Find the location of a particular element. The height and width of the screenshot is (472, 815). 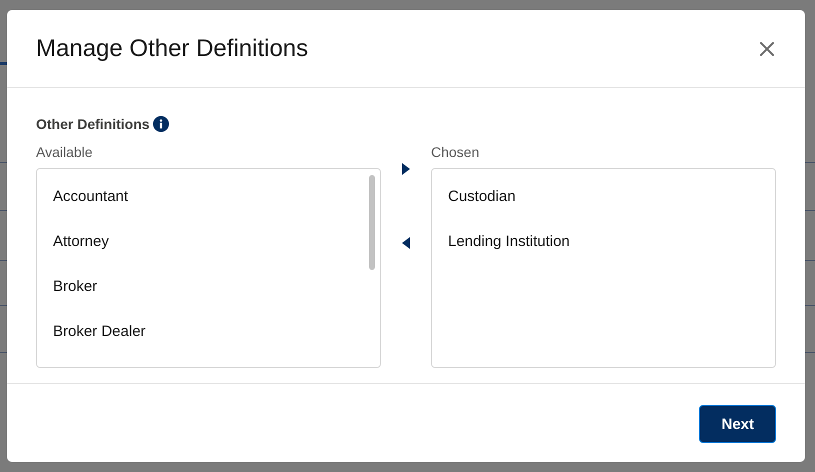

list-option: Broker Dealer is located at coordinates (208, 335).